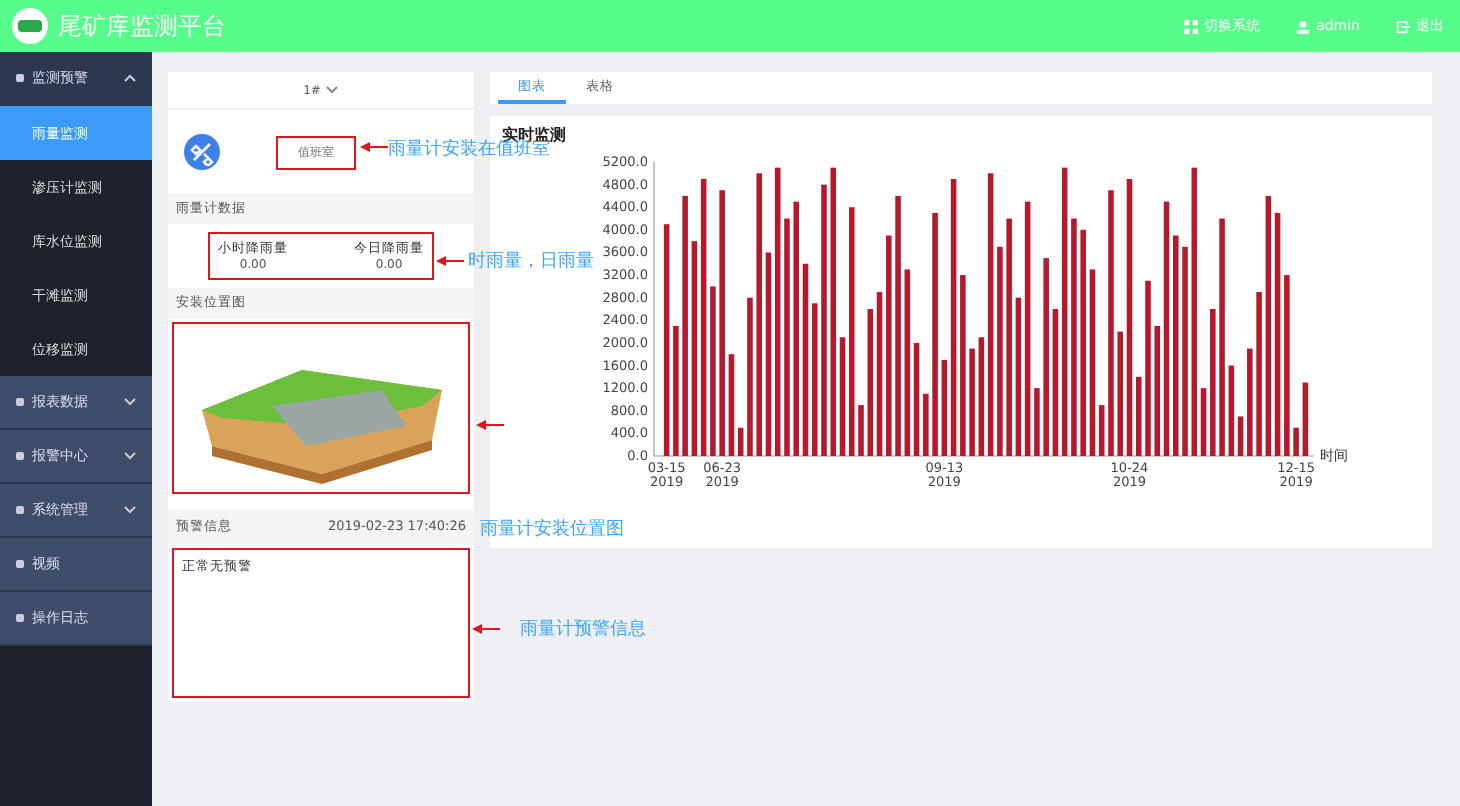 This screenshot has width=1460, height=806. What do you see at coordinates (130, 78) in the screenshot?
I see `chevron-up-icon` at bounding box center [130, 78].